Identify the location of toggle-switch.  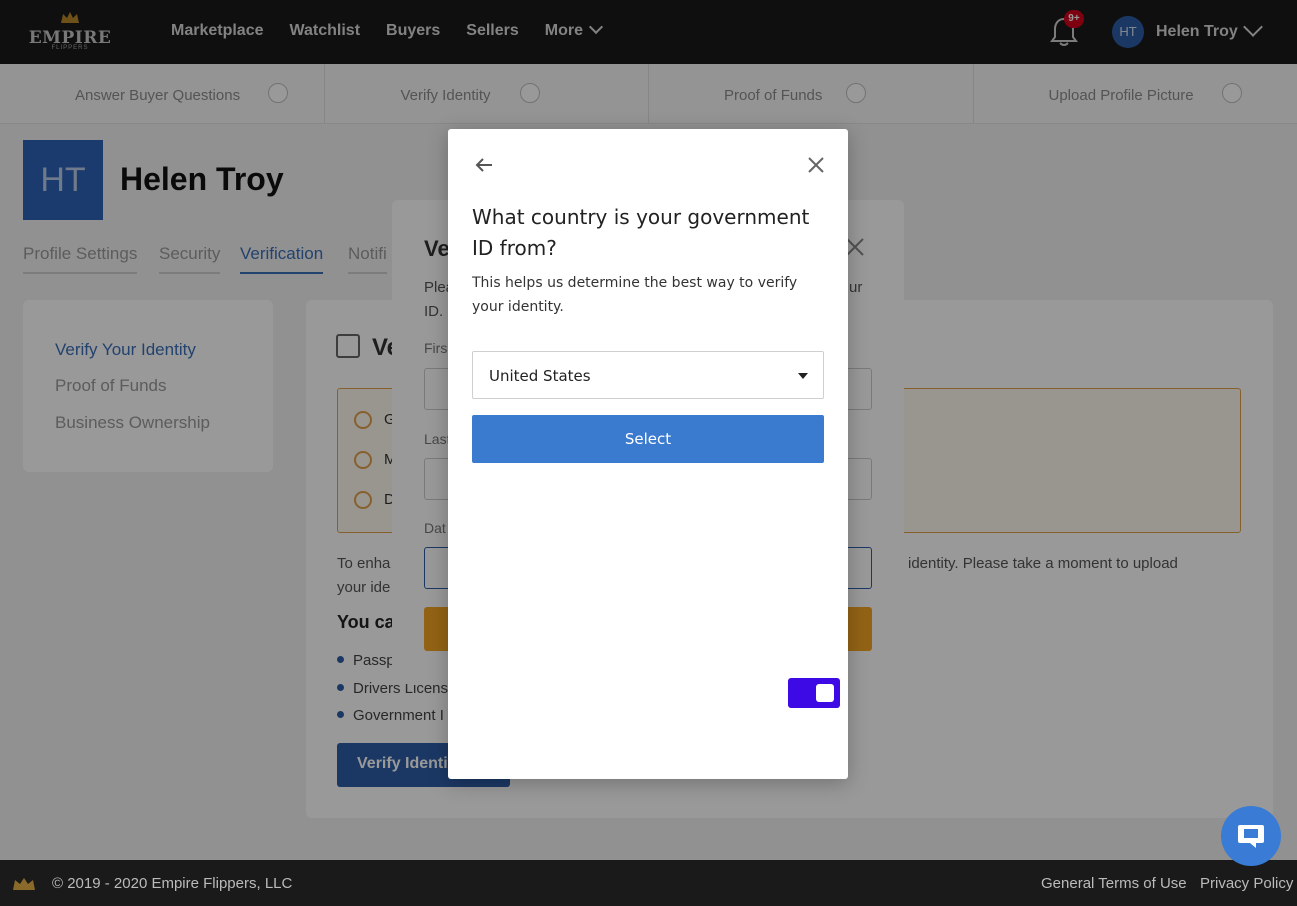
(814, 693).